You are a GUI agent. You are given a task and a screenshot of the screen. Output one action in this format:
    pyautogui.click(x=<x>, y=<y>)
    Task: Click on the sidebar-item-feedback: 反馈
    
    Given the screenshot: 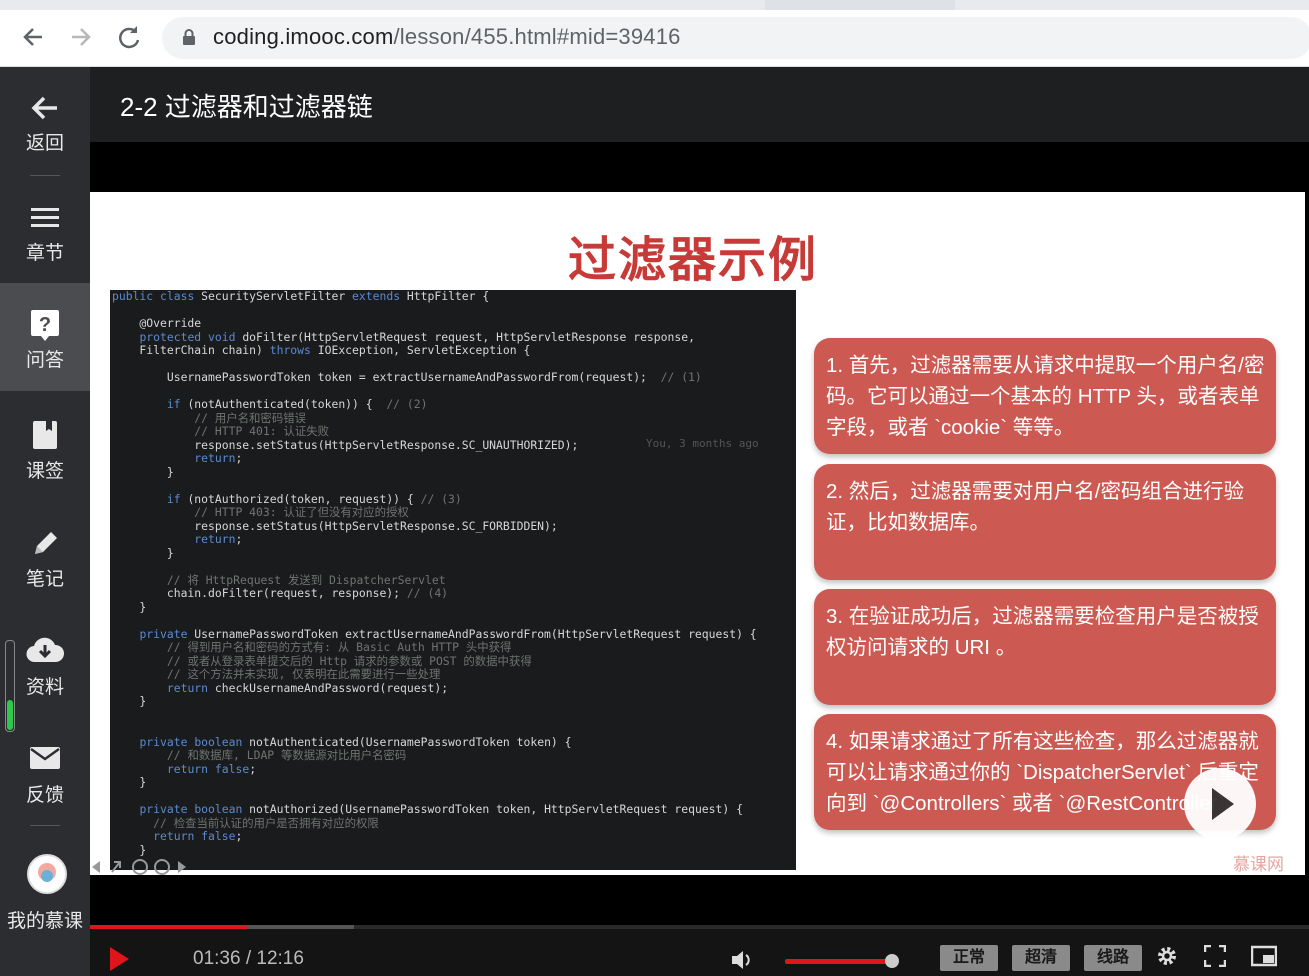 What is the action you would take?
    pyautogui.click(x=45, y=774)
    